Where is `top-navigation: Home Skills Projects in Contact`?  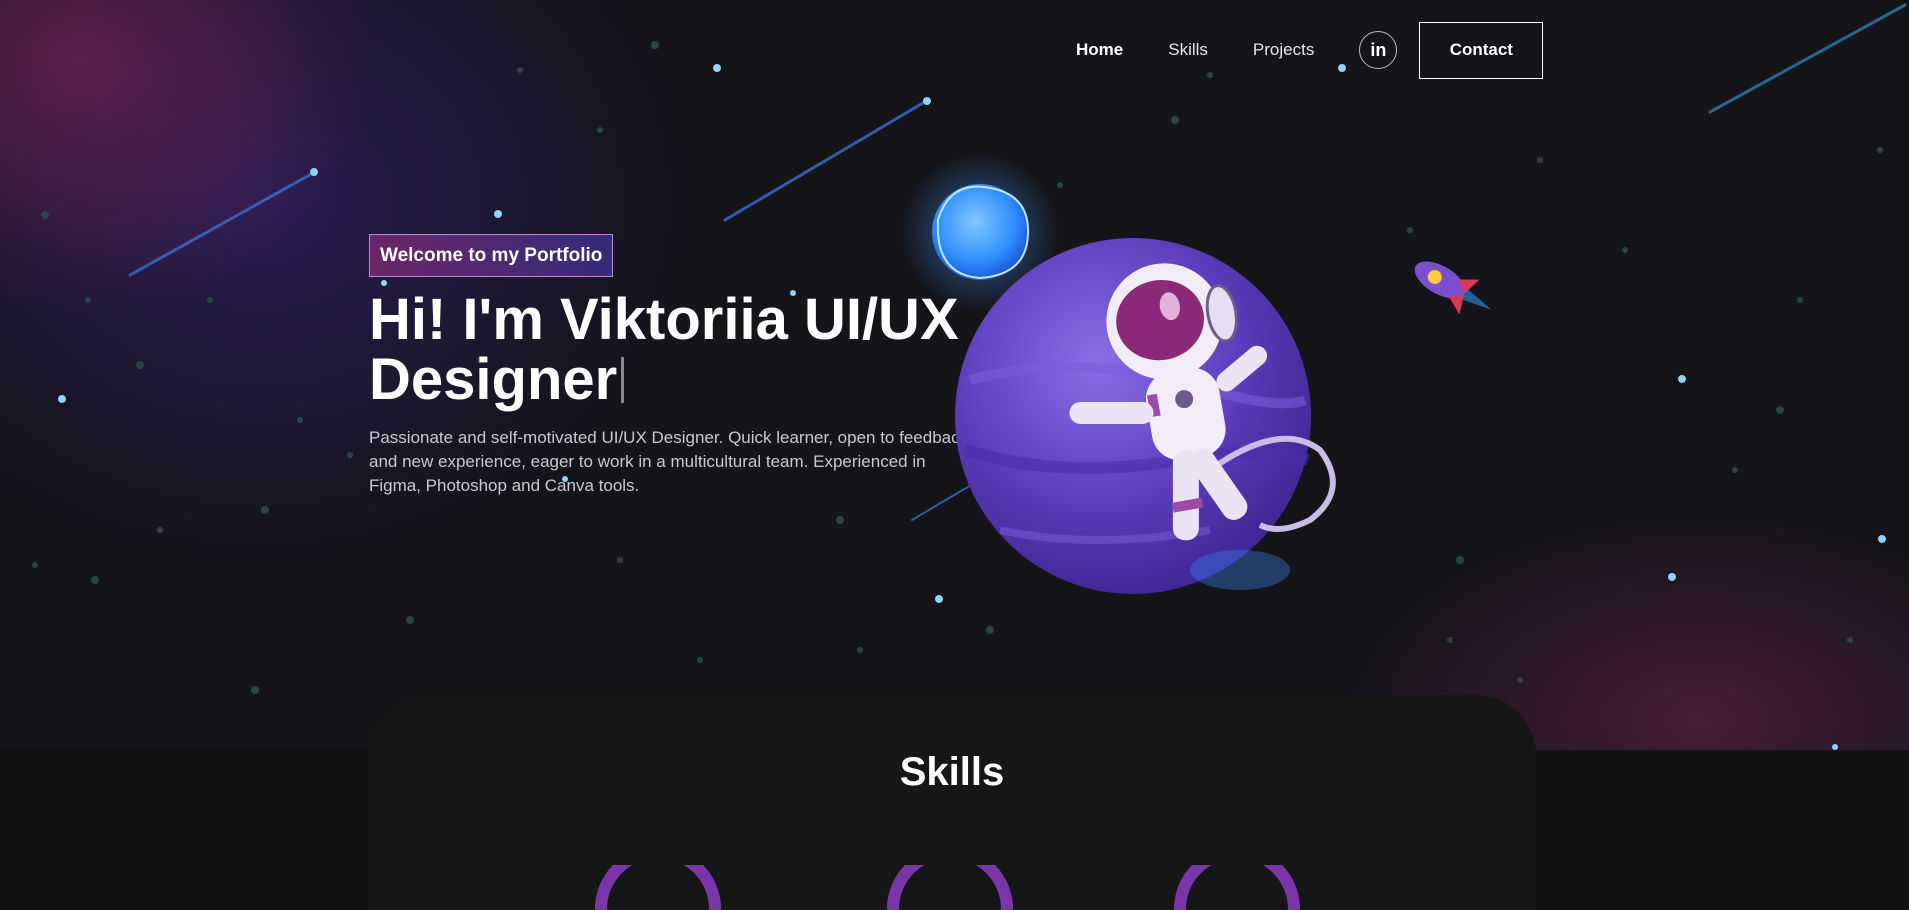
top-navigation: Home Skills Projects in Contact is located at coordinates (1310, 50).